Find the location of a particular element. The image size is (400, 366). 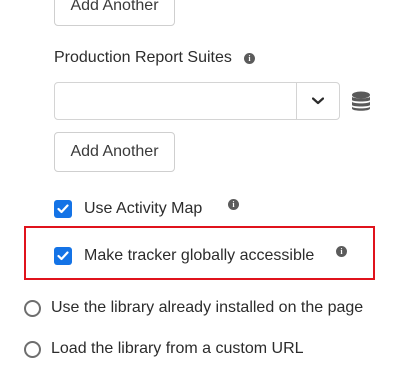

library-custom-url-text: Load the library from a custom URL is located at coordinates (177, 348).